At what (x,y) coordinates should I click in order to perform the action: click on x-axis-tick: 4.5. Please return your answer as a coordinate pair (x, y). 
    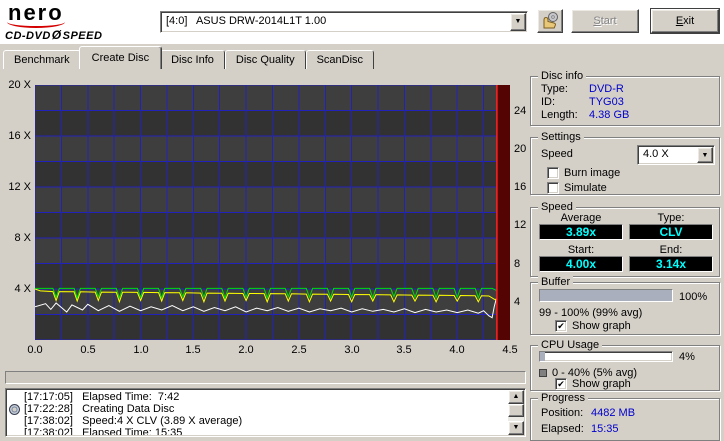
    Looking at the image, I should click on (510, 350).